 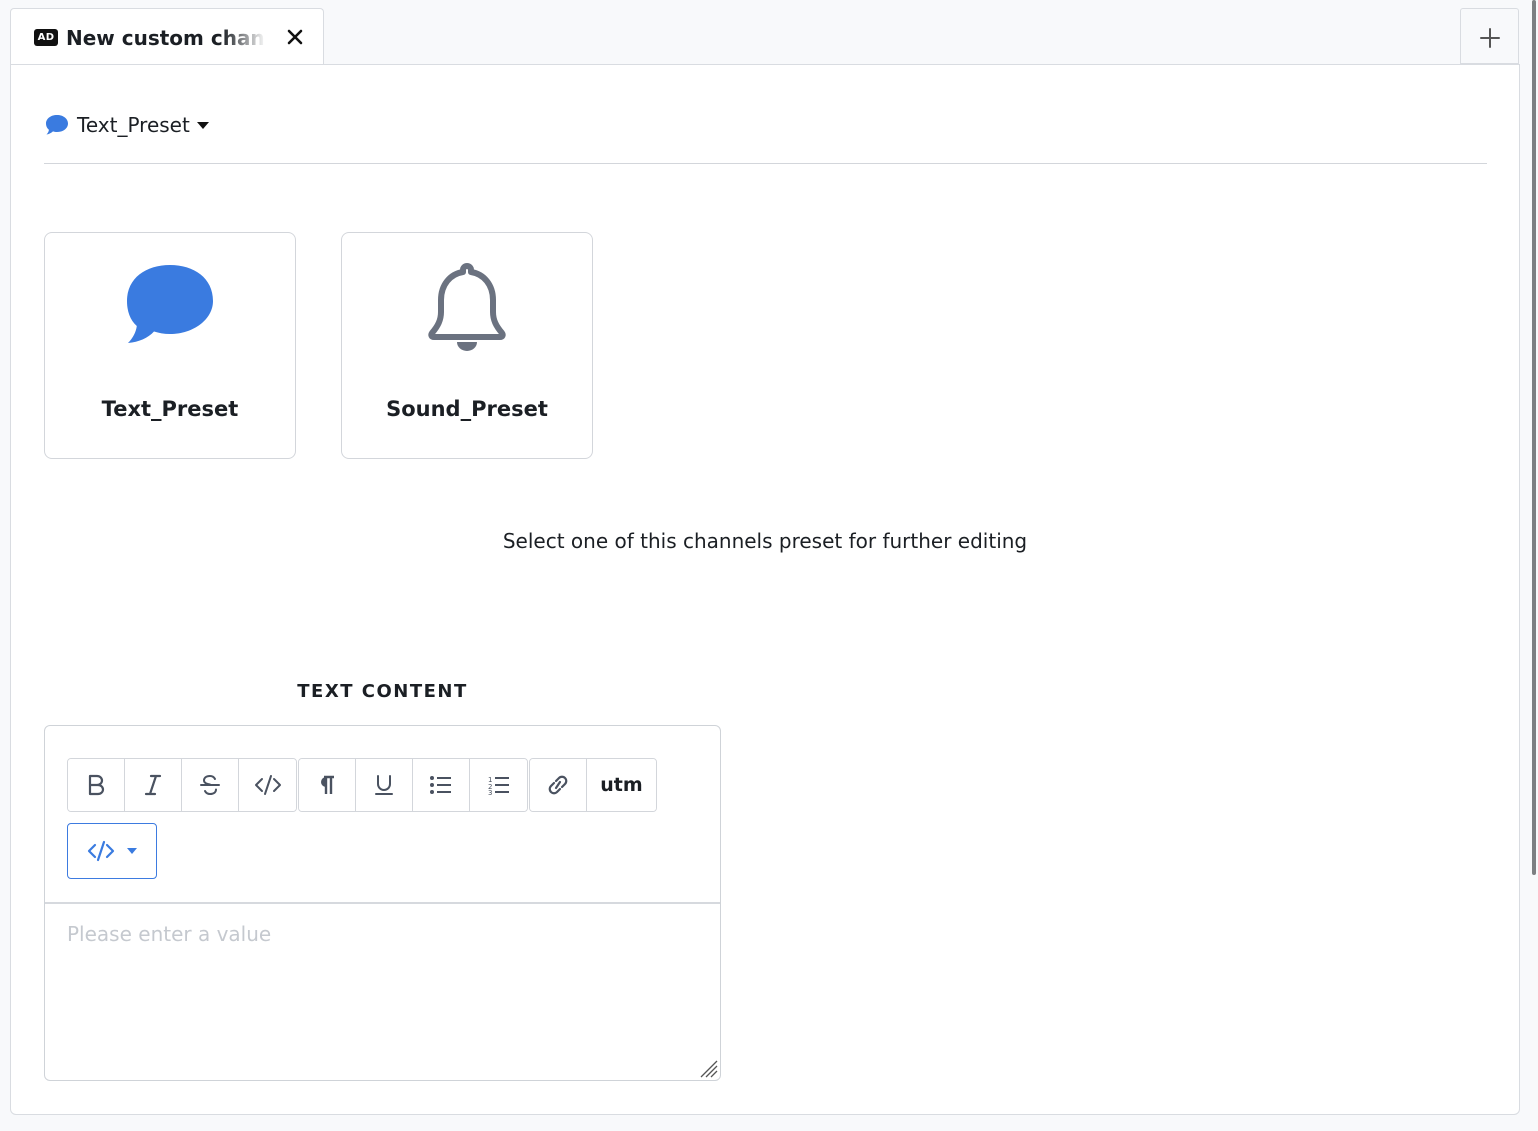 I want to click on plus-icon, so click(x=1490, y=38).